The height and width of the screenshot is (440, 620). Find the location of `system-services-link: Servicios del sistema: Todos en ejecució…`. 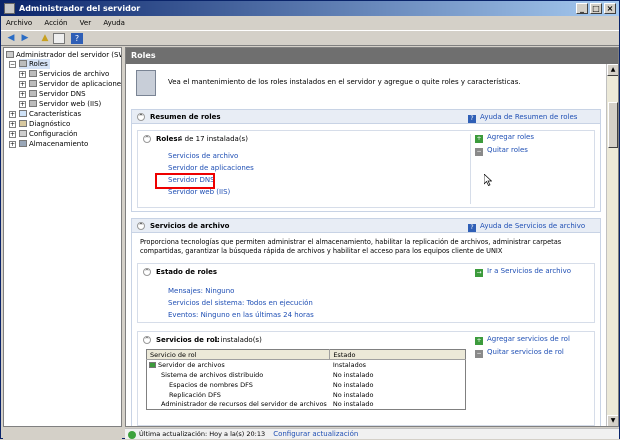

system-services-link: Servicios del sistema: Todos en ejecució… is located at coordinates (240, 303).